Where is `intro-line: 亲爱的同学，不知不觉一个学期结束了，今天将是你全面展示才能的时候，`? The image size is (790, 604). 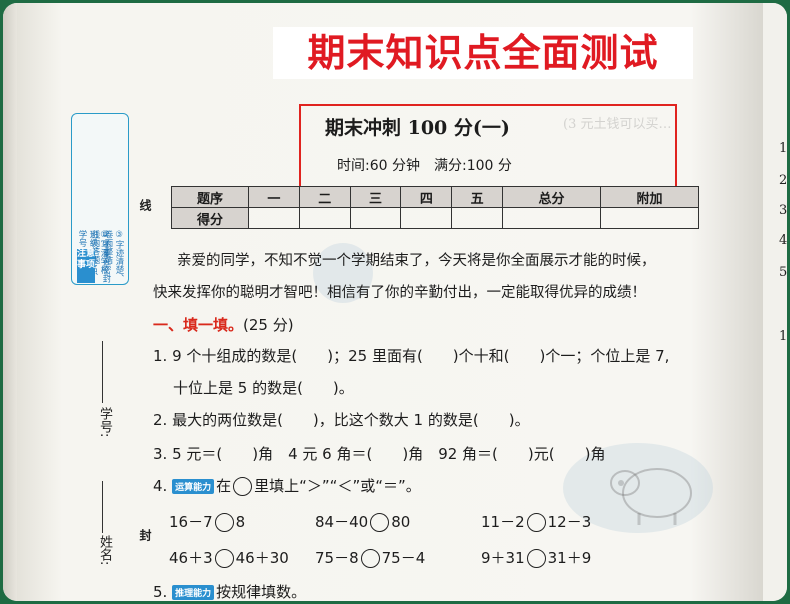
intro-line: 亲爱的同学，不知不觉一个学期结束了，今天将是你全面展示才能的时候， is located at coordinates (416, 261).